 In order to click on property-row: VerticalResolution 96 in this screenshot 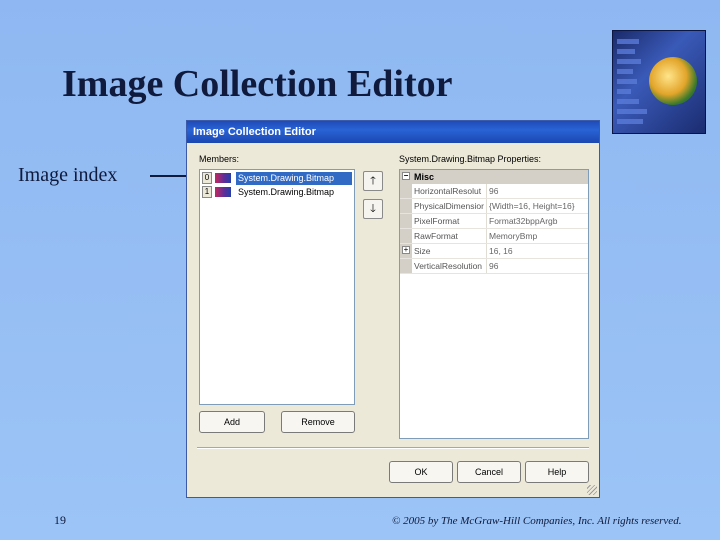, I will do `click(494, 266)`.